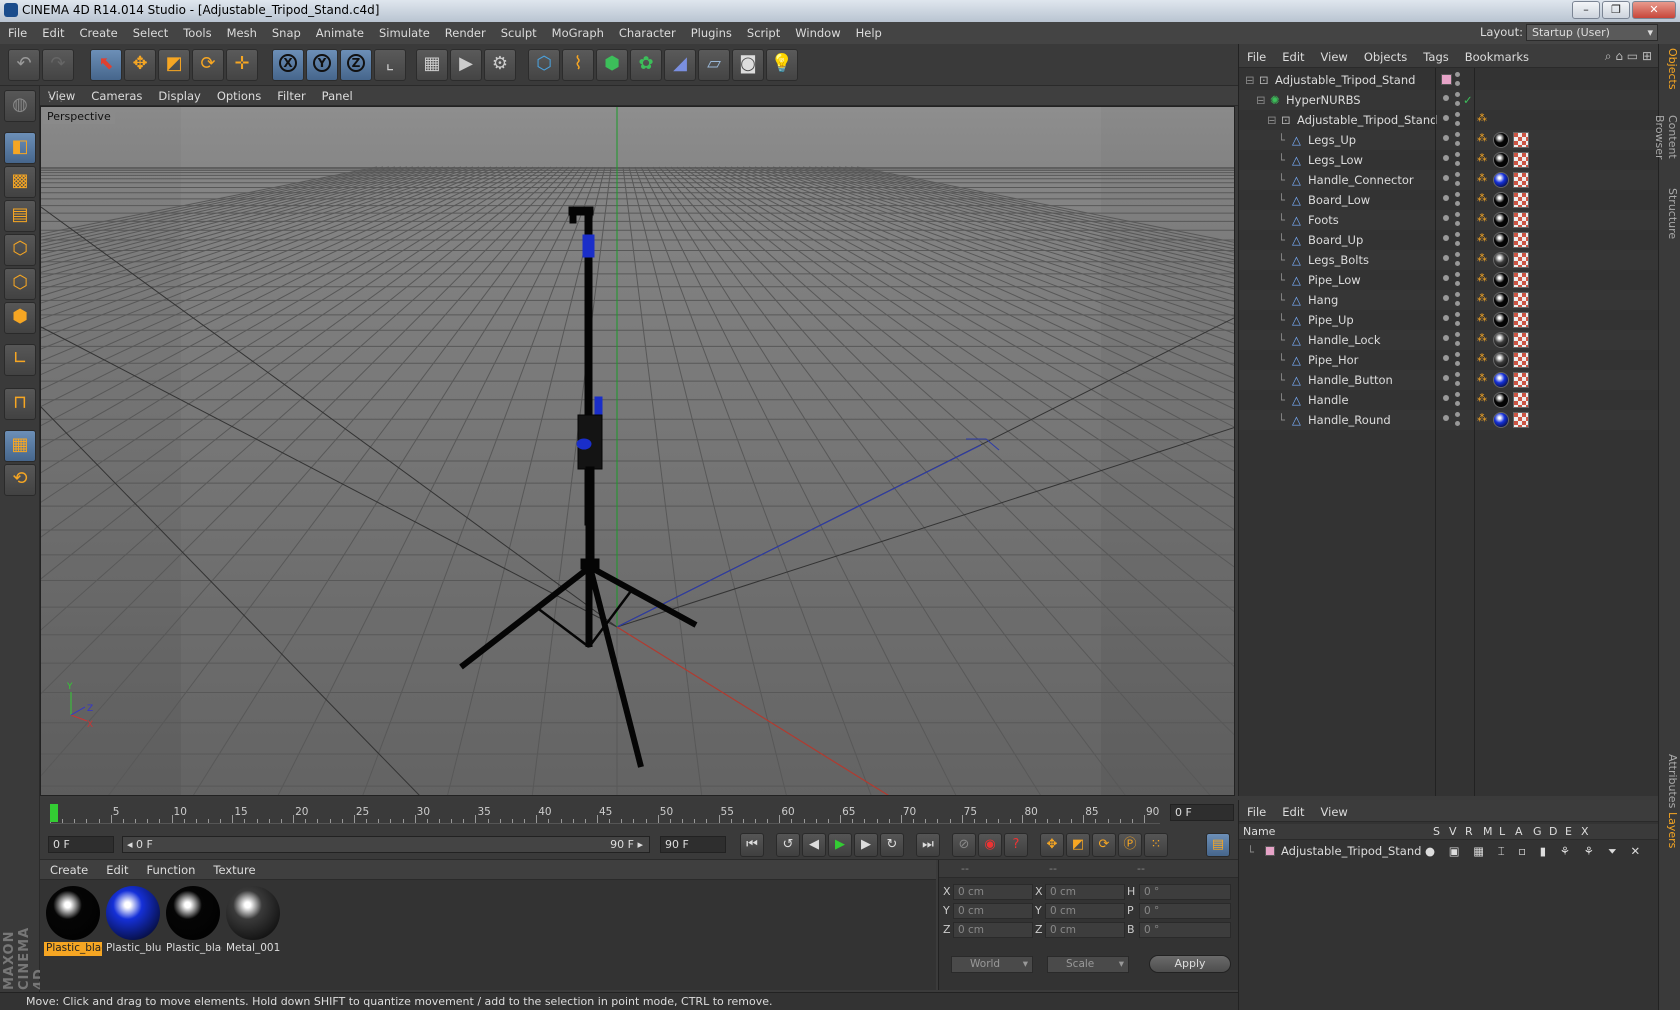 The width and height of the screenshot is (1680, 1010). Describe the element at coordinates (79, 116) in the screenshot. I see `viewport-label: Perspective` at that location.